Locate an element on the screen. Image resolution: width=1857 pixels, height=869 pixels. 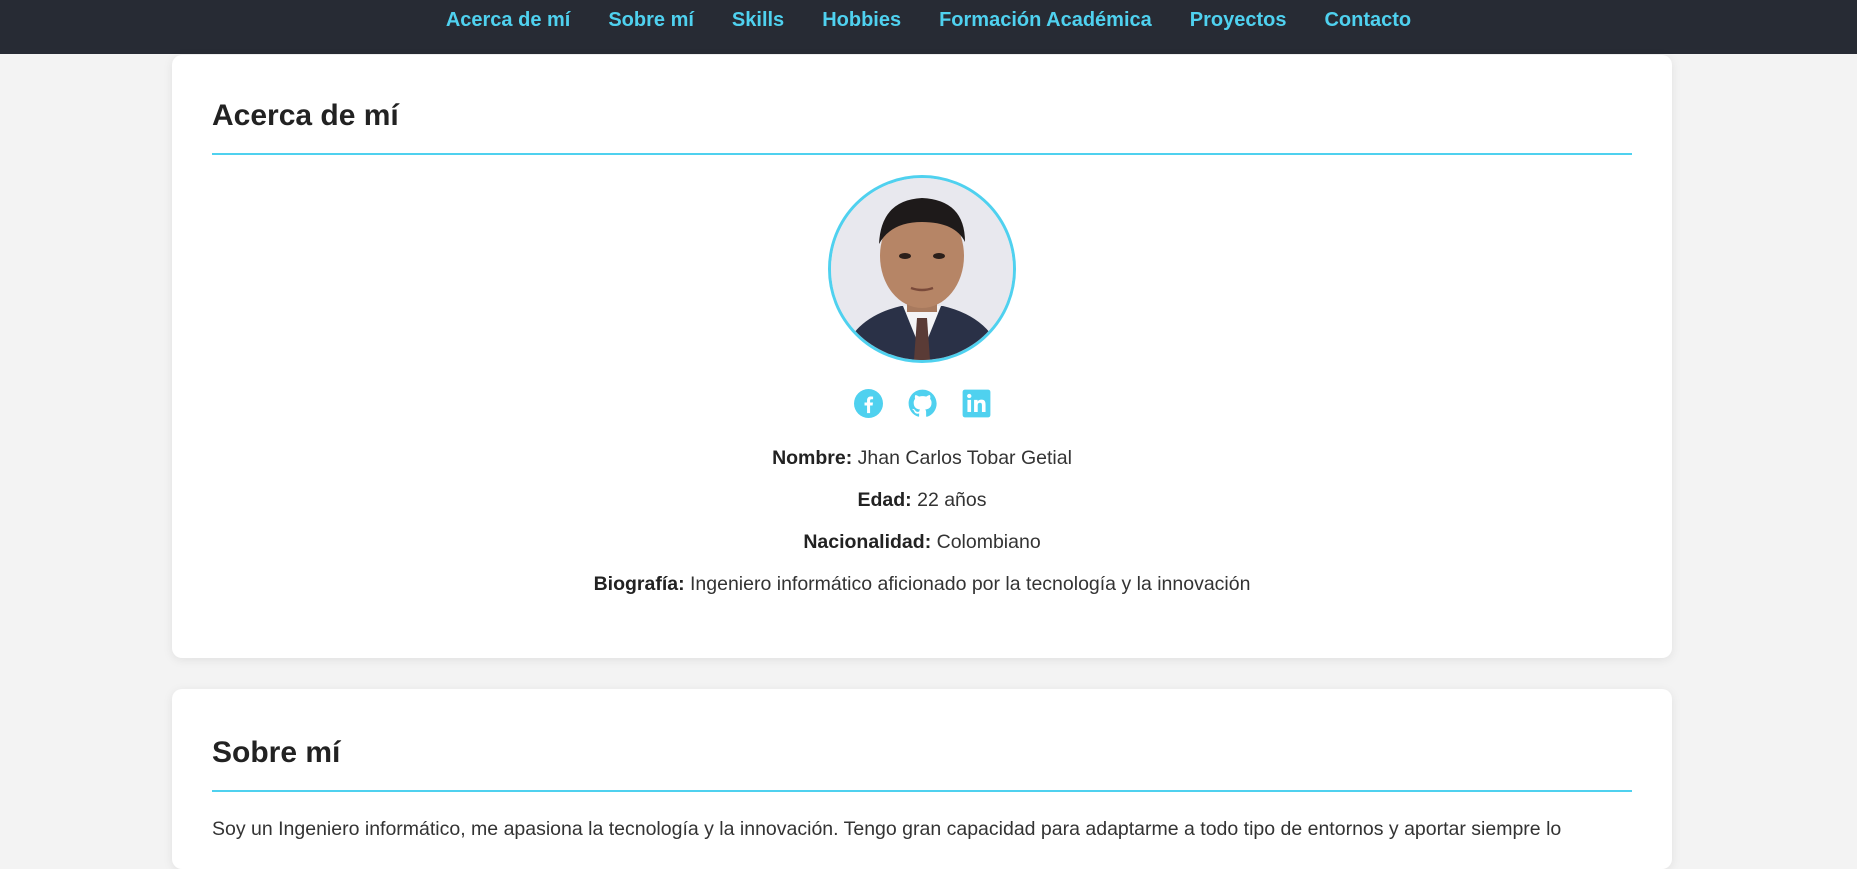
profile-photo is located at coordinates (922, 269).